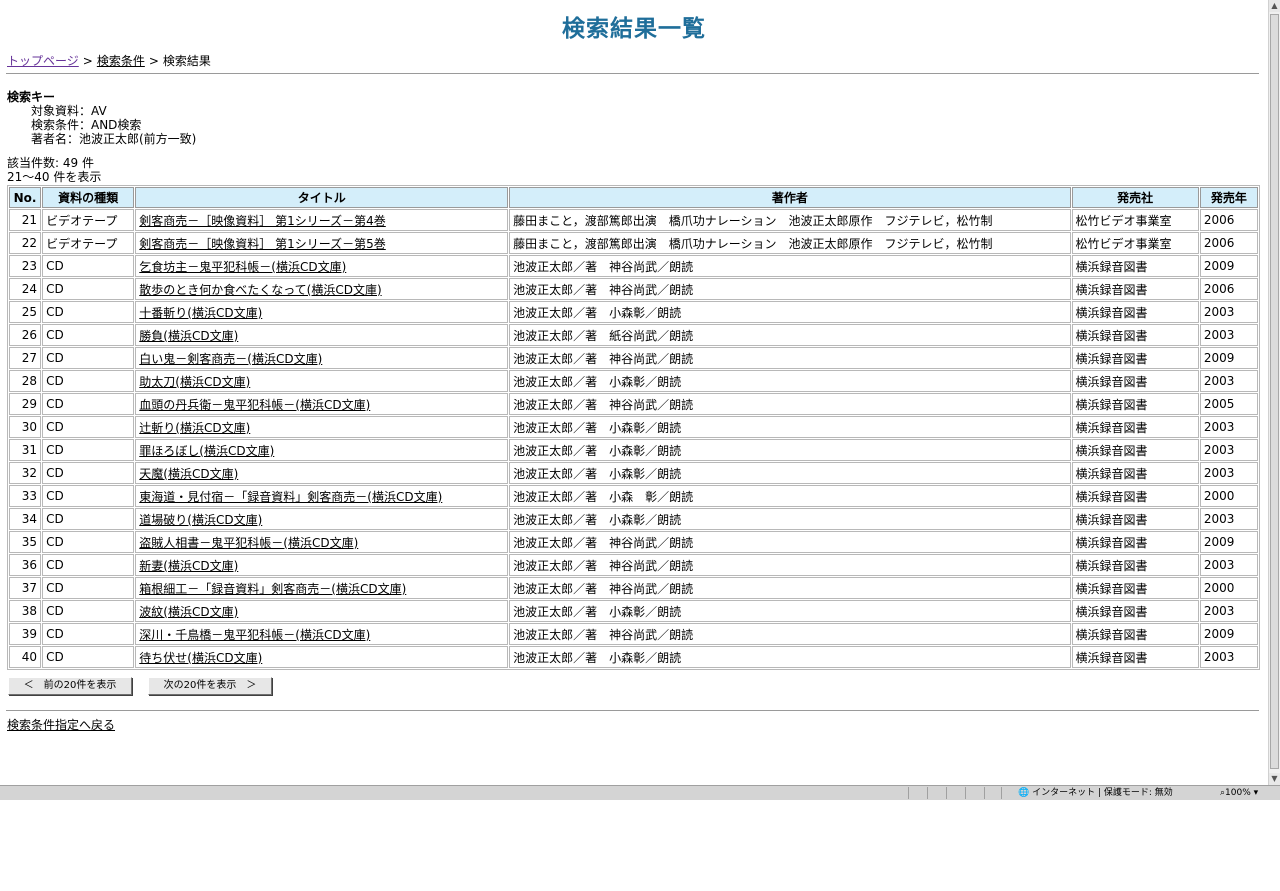  I want to click on title-link: 東海道・見付宿－「録音資料」剣客商売－(横浜CD文庫), so click(290, 497).